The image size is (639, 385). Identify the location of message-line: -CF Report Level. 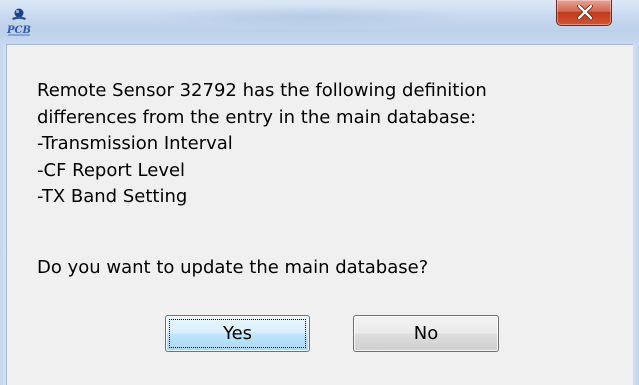
(111, 170).